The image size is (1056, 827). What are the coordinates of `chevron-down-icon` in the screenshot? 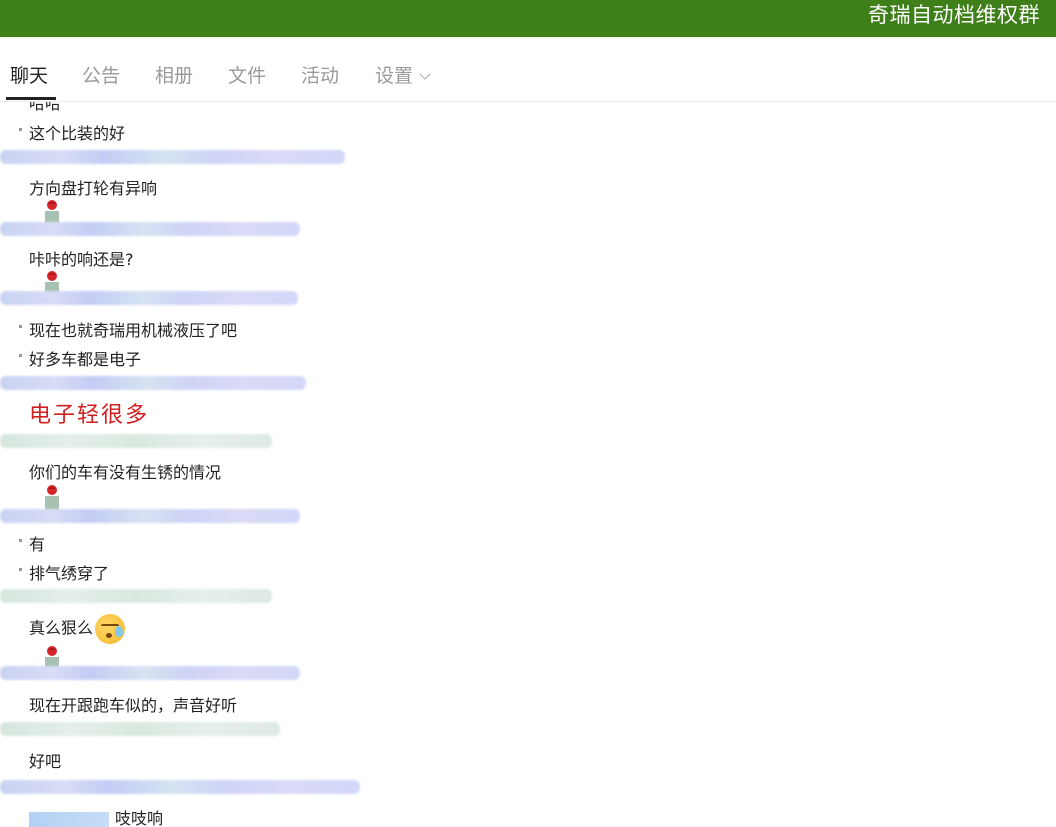 It's located at (425, 74).